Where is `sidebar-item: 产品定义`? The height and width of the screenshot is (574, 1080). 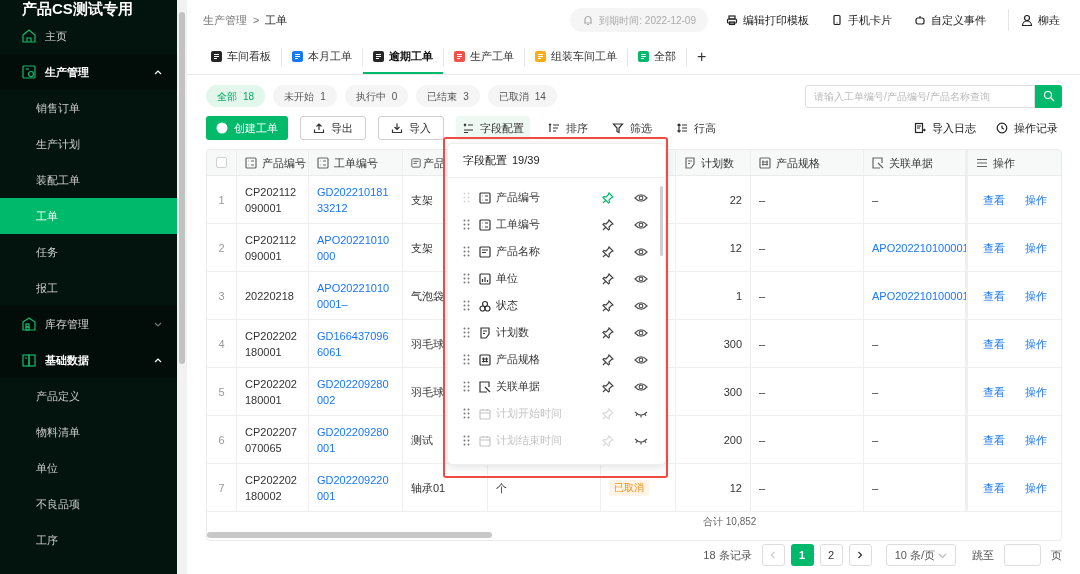 sidebar-item: 产品定义 is located at coordinates (88, 396).